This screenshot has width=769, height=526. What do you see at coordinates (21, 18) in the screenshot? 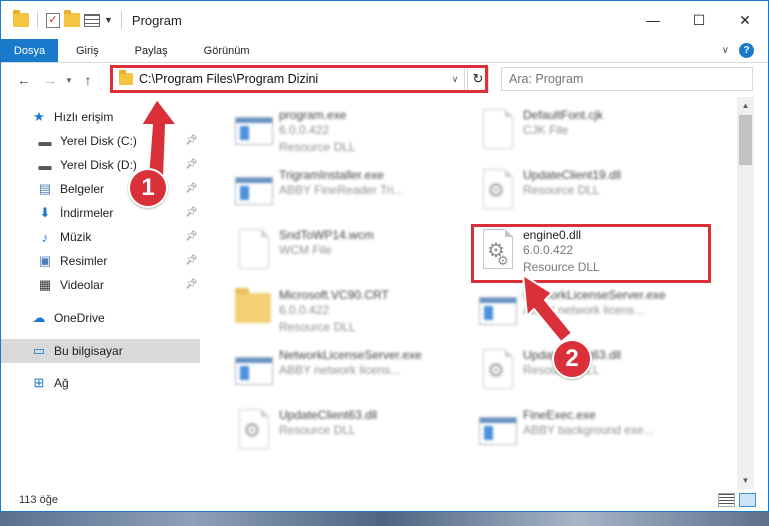
I see `folder-icon` at bounding box center [21, 18].